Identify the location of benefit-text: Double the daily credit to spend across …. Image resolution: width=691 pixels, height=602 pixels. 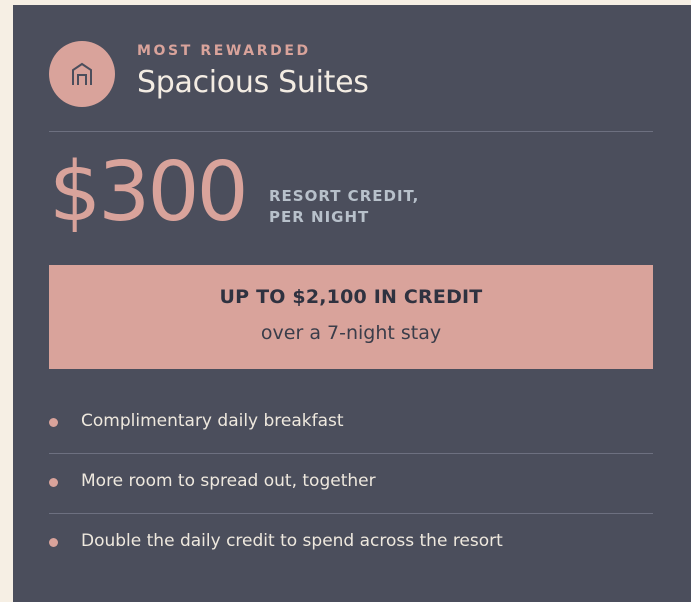
(292, 541).